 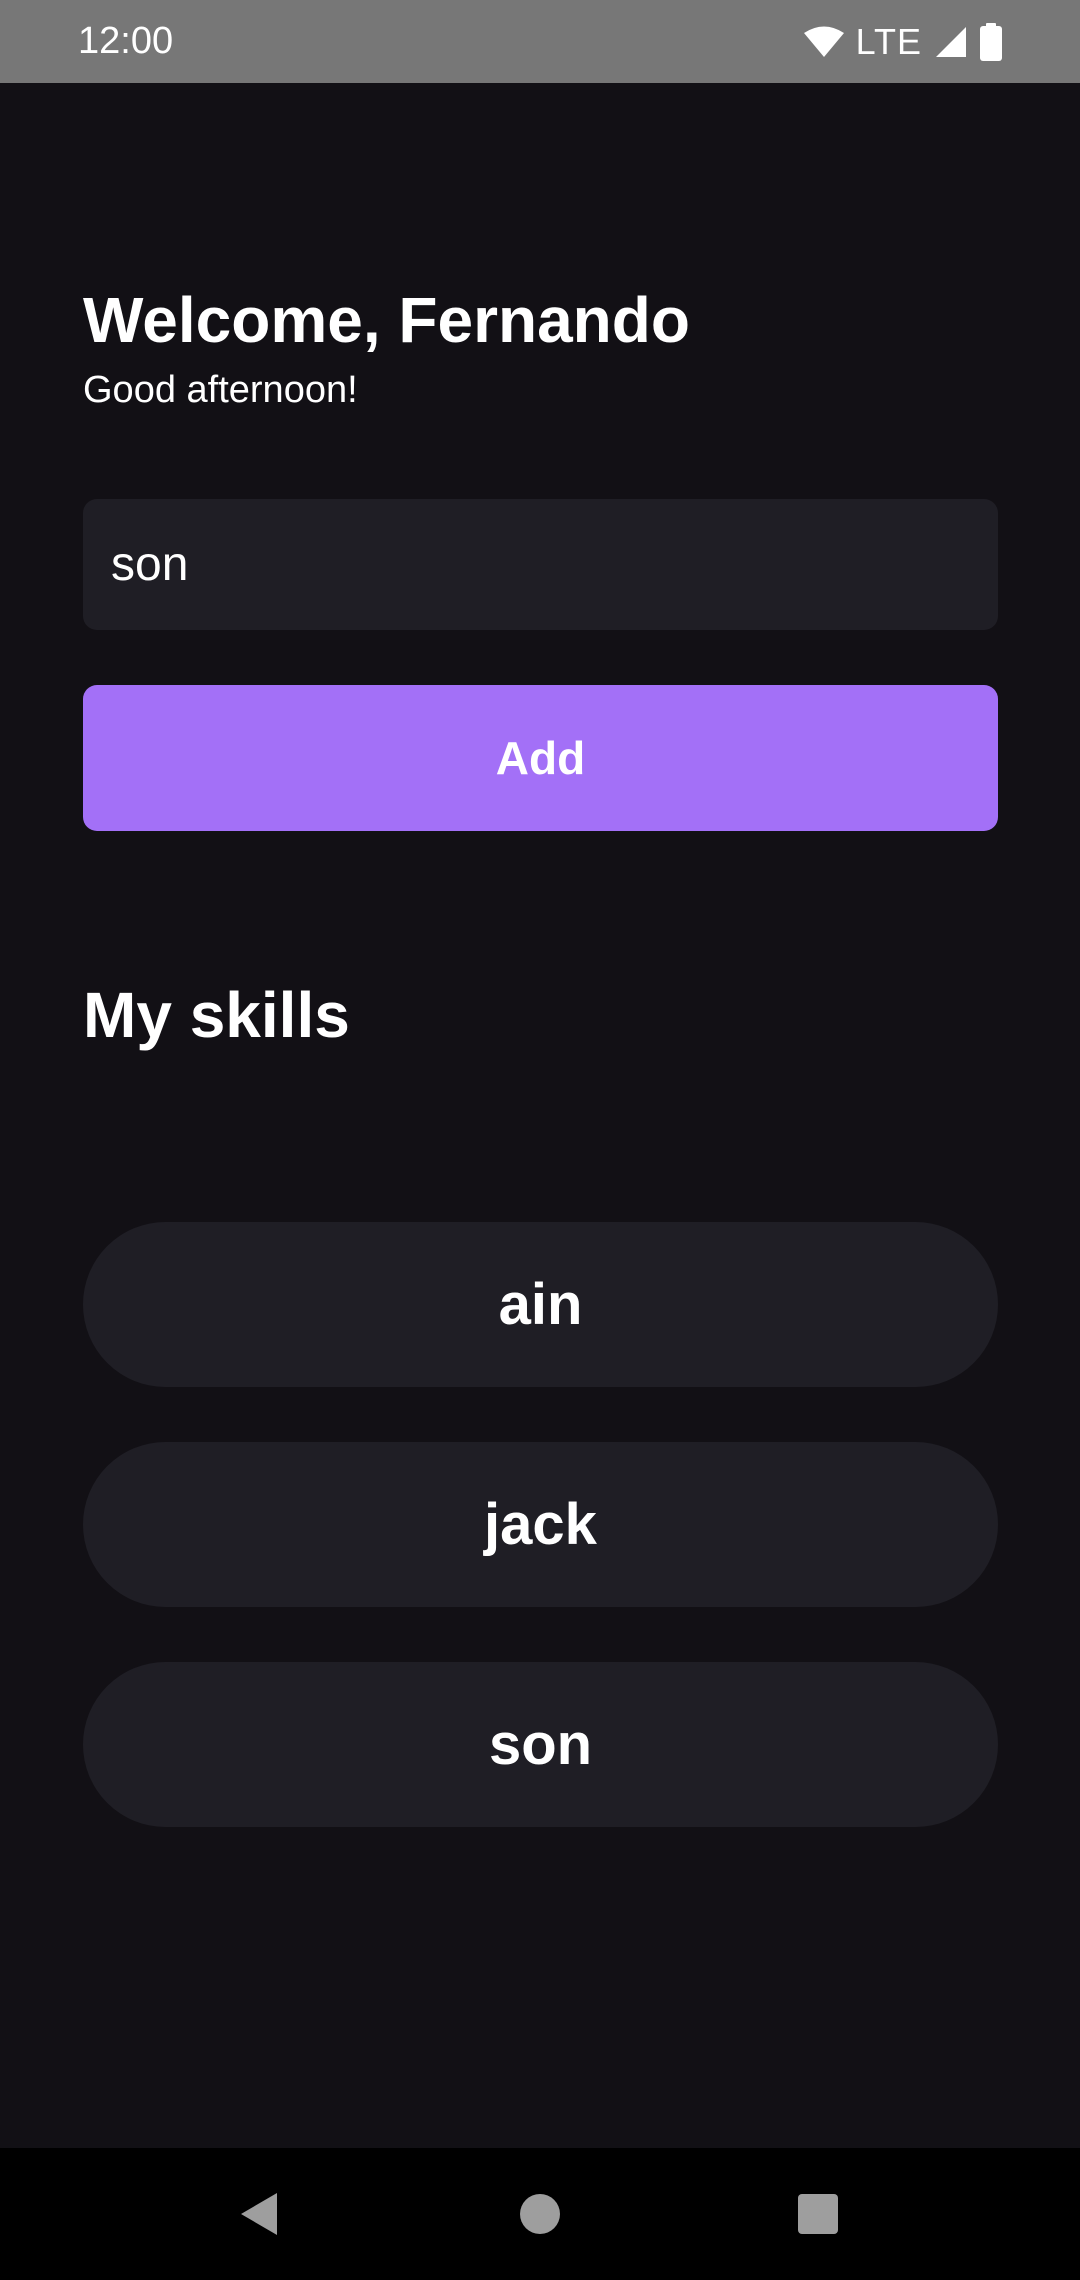 I want to click on status-time: 12:00, so click(x=126, y=41).